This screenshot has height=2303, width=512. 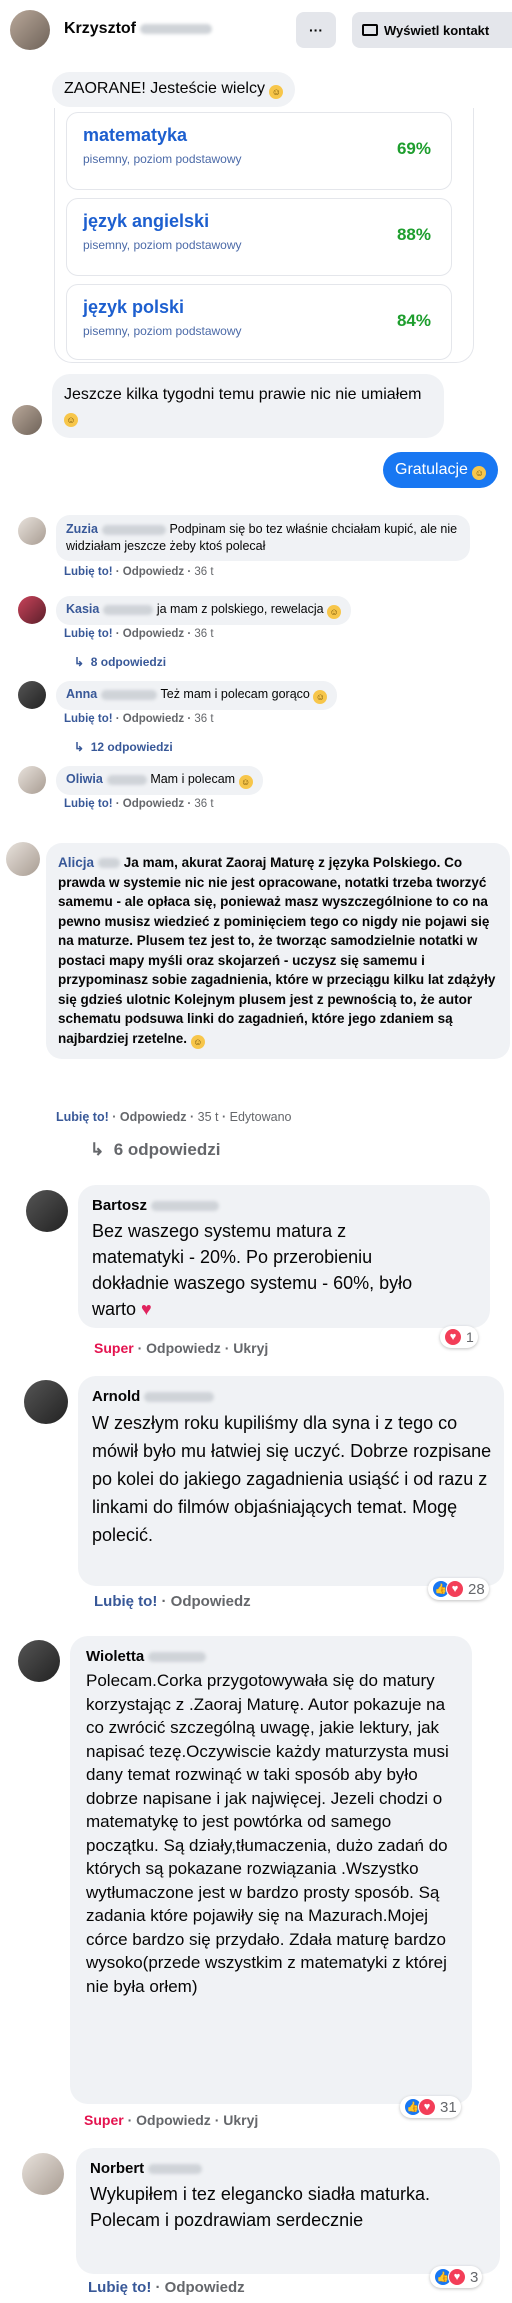 What do you see at coordinates (193, 779) in the screenshot?
I see `comment-text: Mam i polecam` at bounding box center [193, 779].